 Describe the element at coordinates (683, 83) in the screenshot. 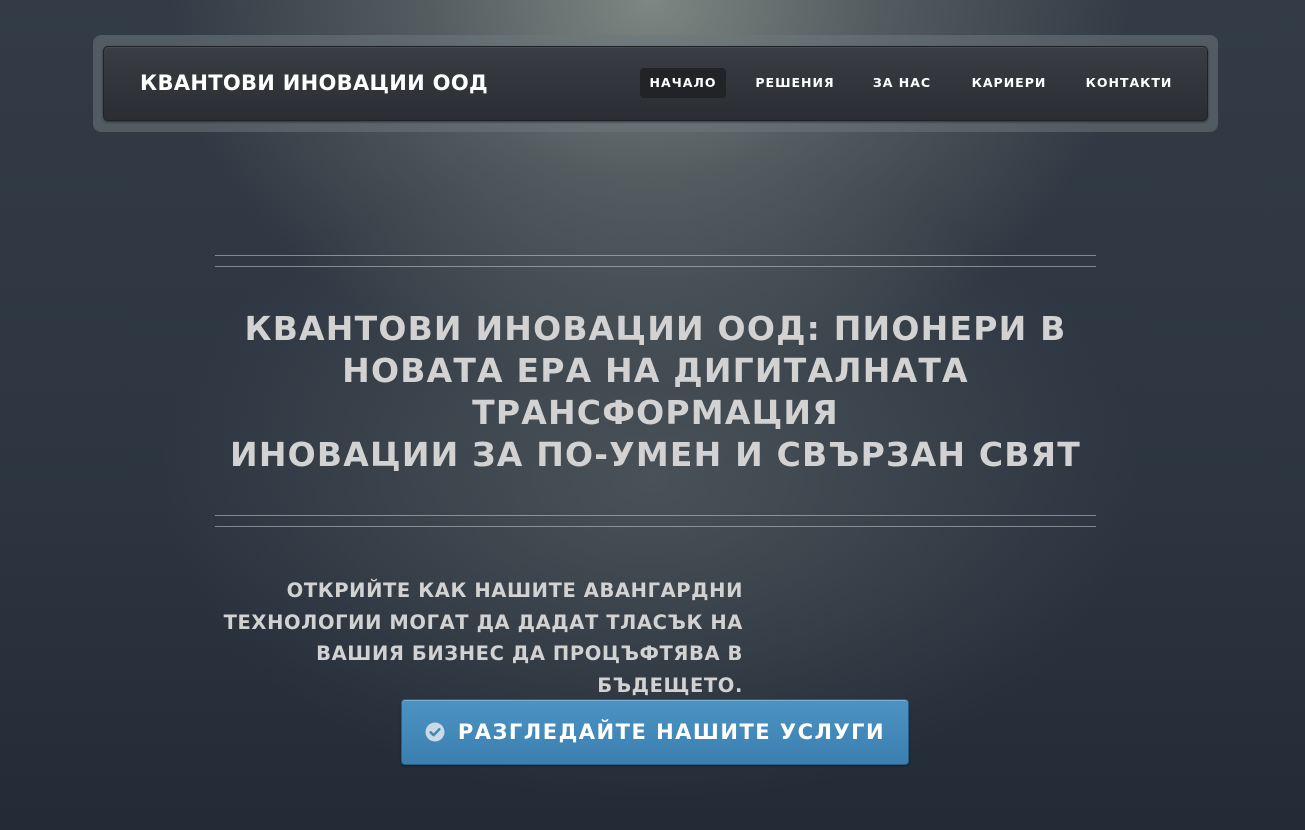

I see `nav-item-home: НАЧАЛО` at that location.